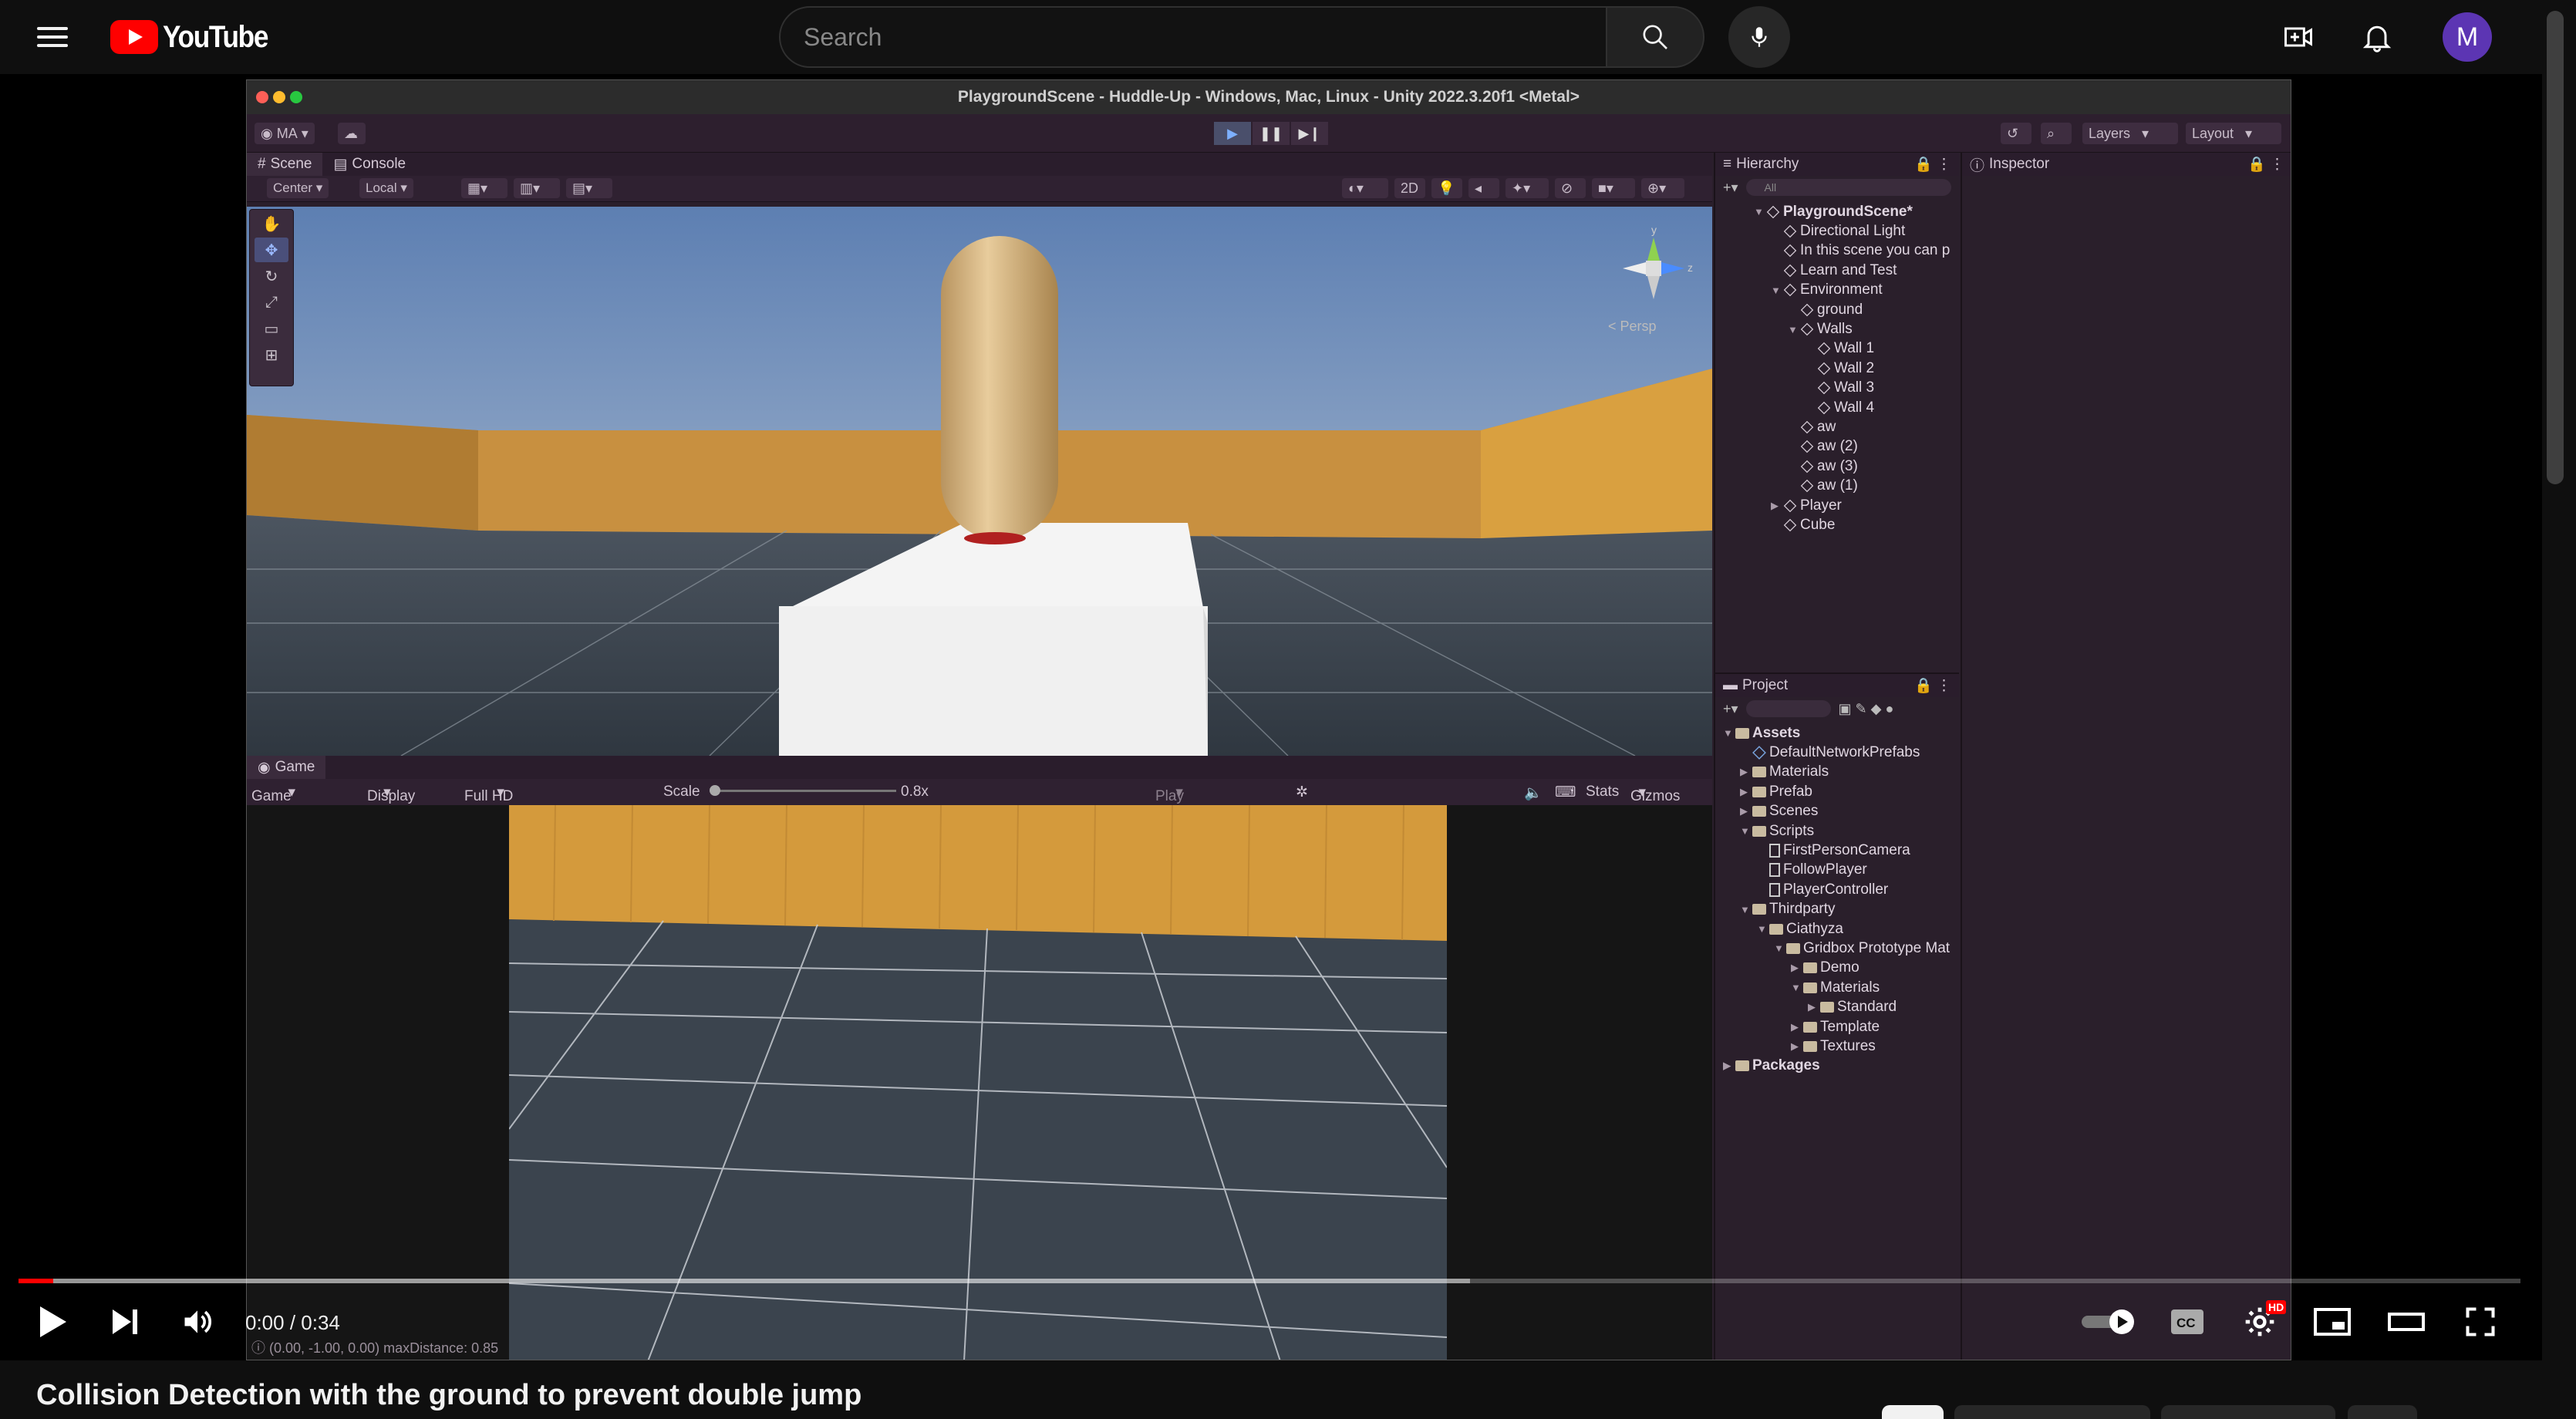 The image size is (2576, 1419). Describe the element at coordinates (1632, 327) in the screenshot. I see `perspective-label: < Persp` at that location.